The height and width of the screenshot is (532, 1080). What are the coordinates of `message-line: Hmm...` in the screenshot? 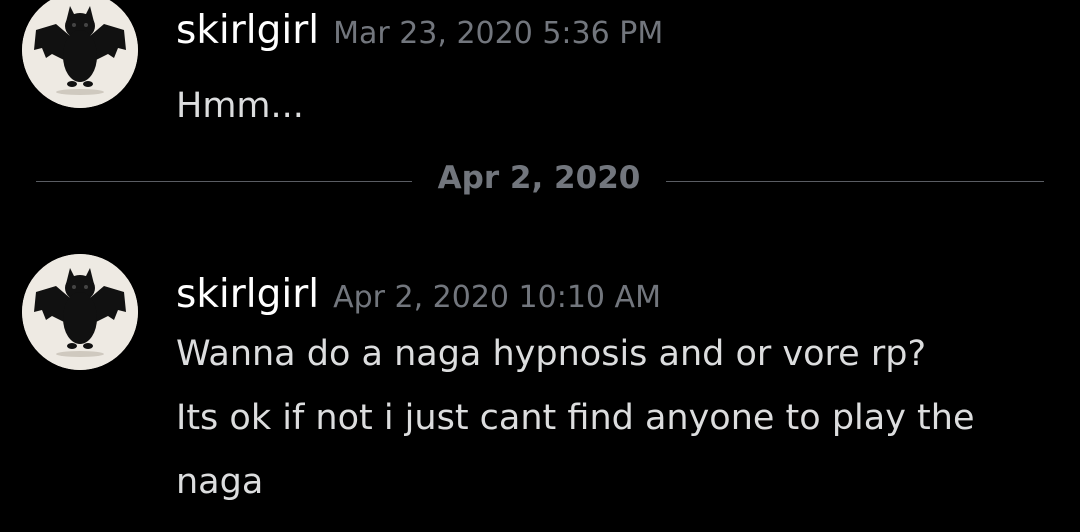 It's located at (240, 106).